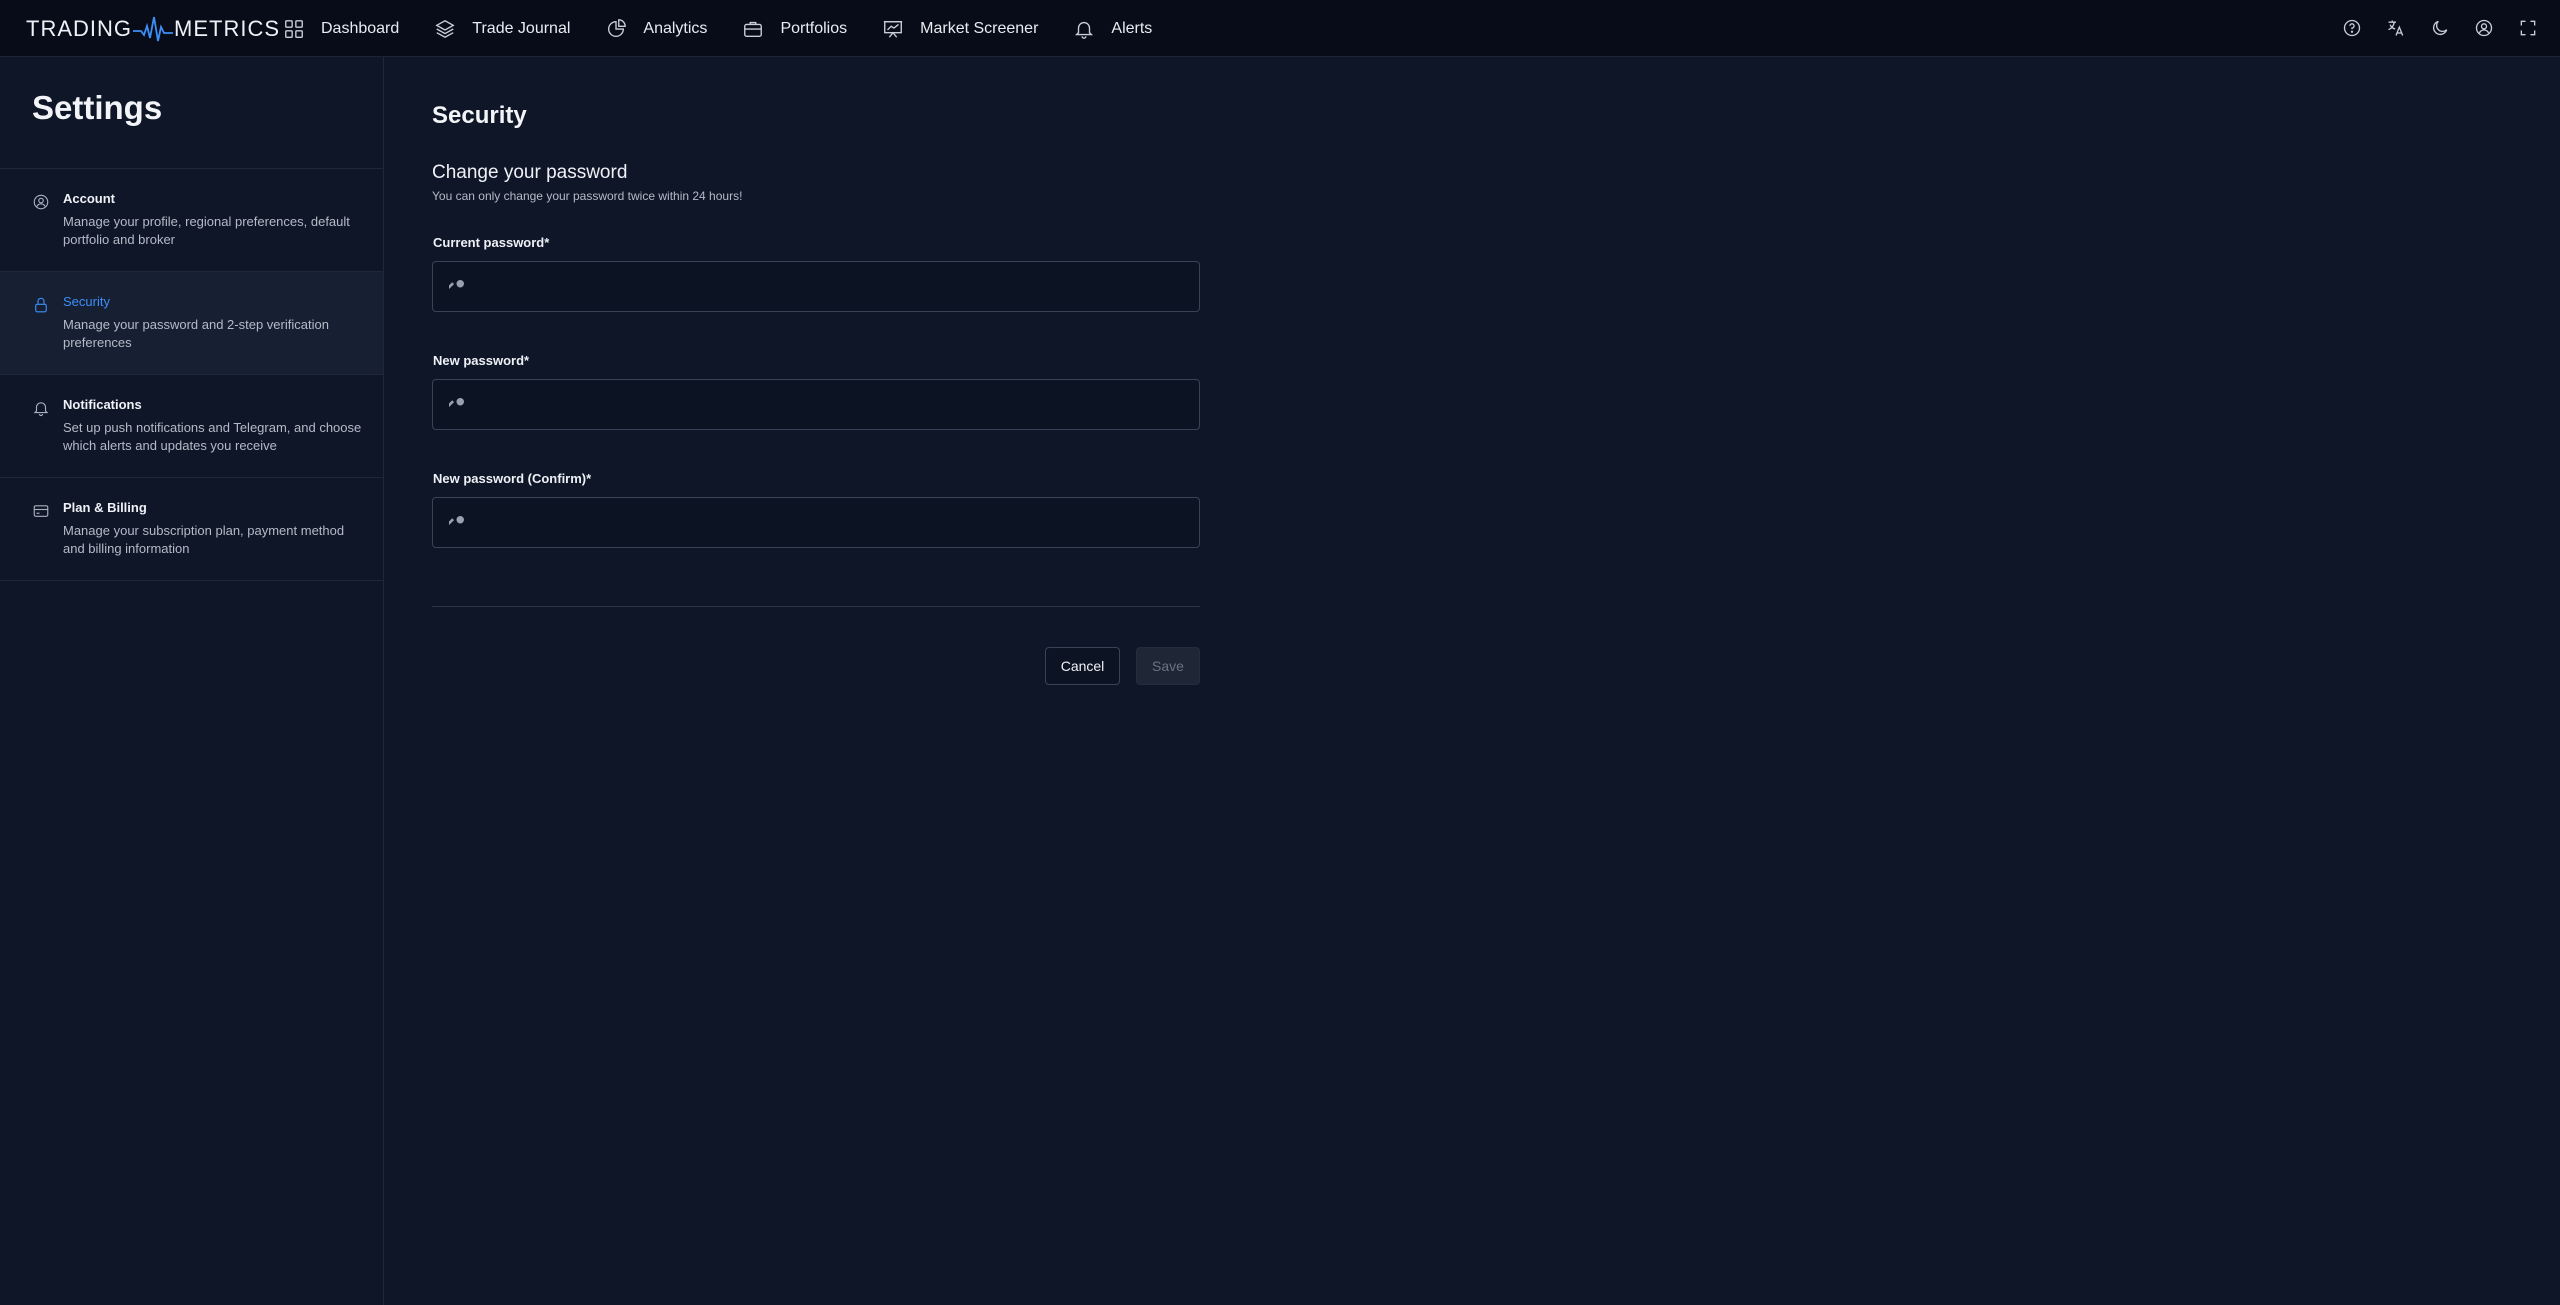 The width and height of the screenshot is (2560, 1305). I want to click on nav-item-label: Analytics, so click(675, 28).